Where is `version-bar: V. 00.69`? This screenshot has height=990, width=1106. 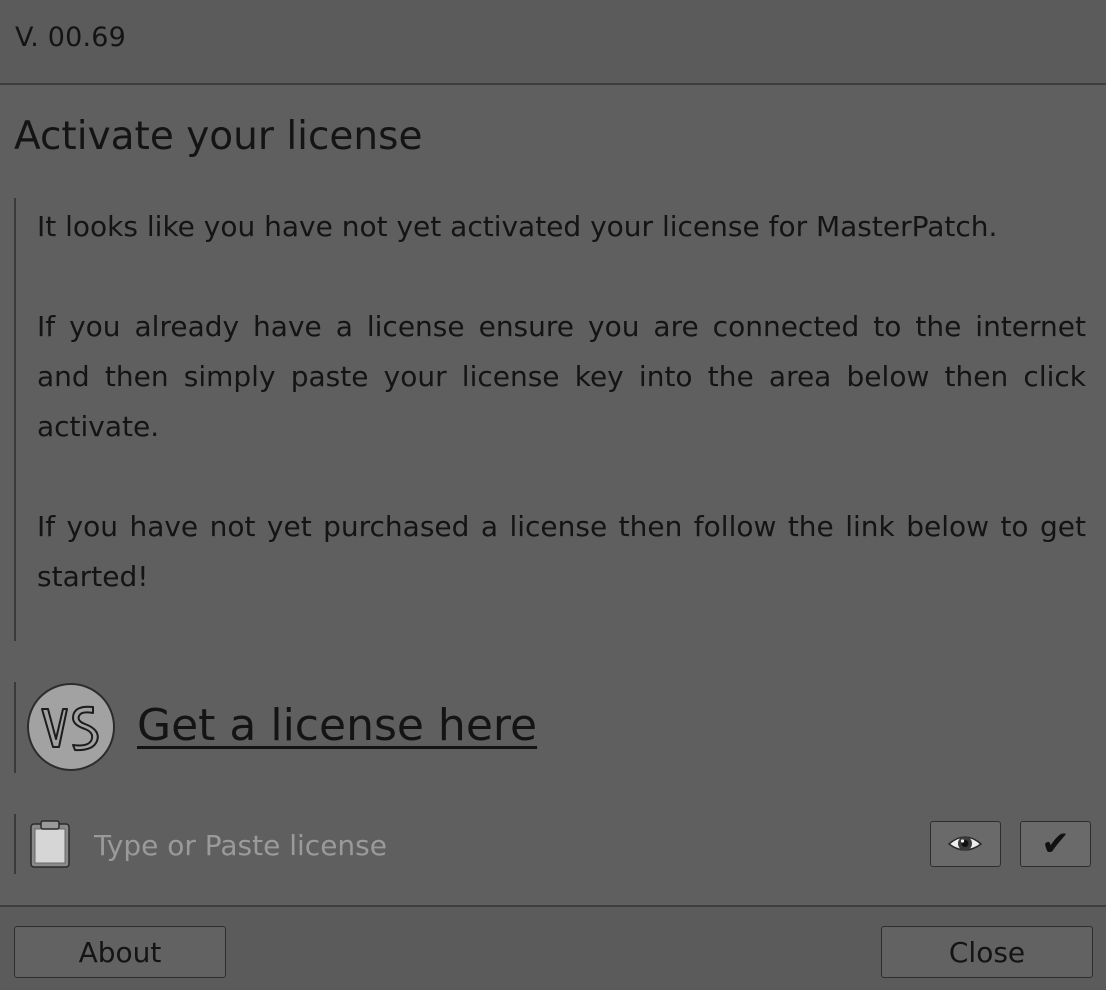 version-bar: V. 00.69 is located at coordinates (553, 42).